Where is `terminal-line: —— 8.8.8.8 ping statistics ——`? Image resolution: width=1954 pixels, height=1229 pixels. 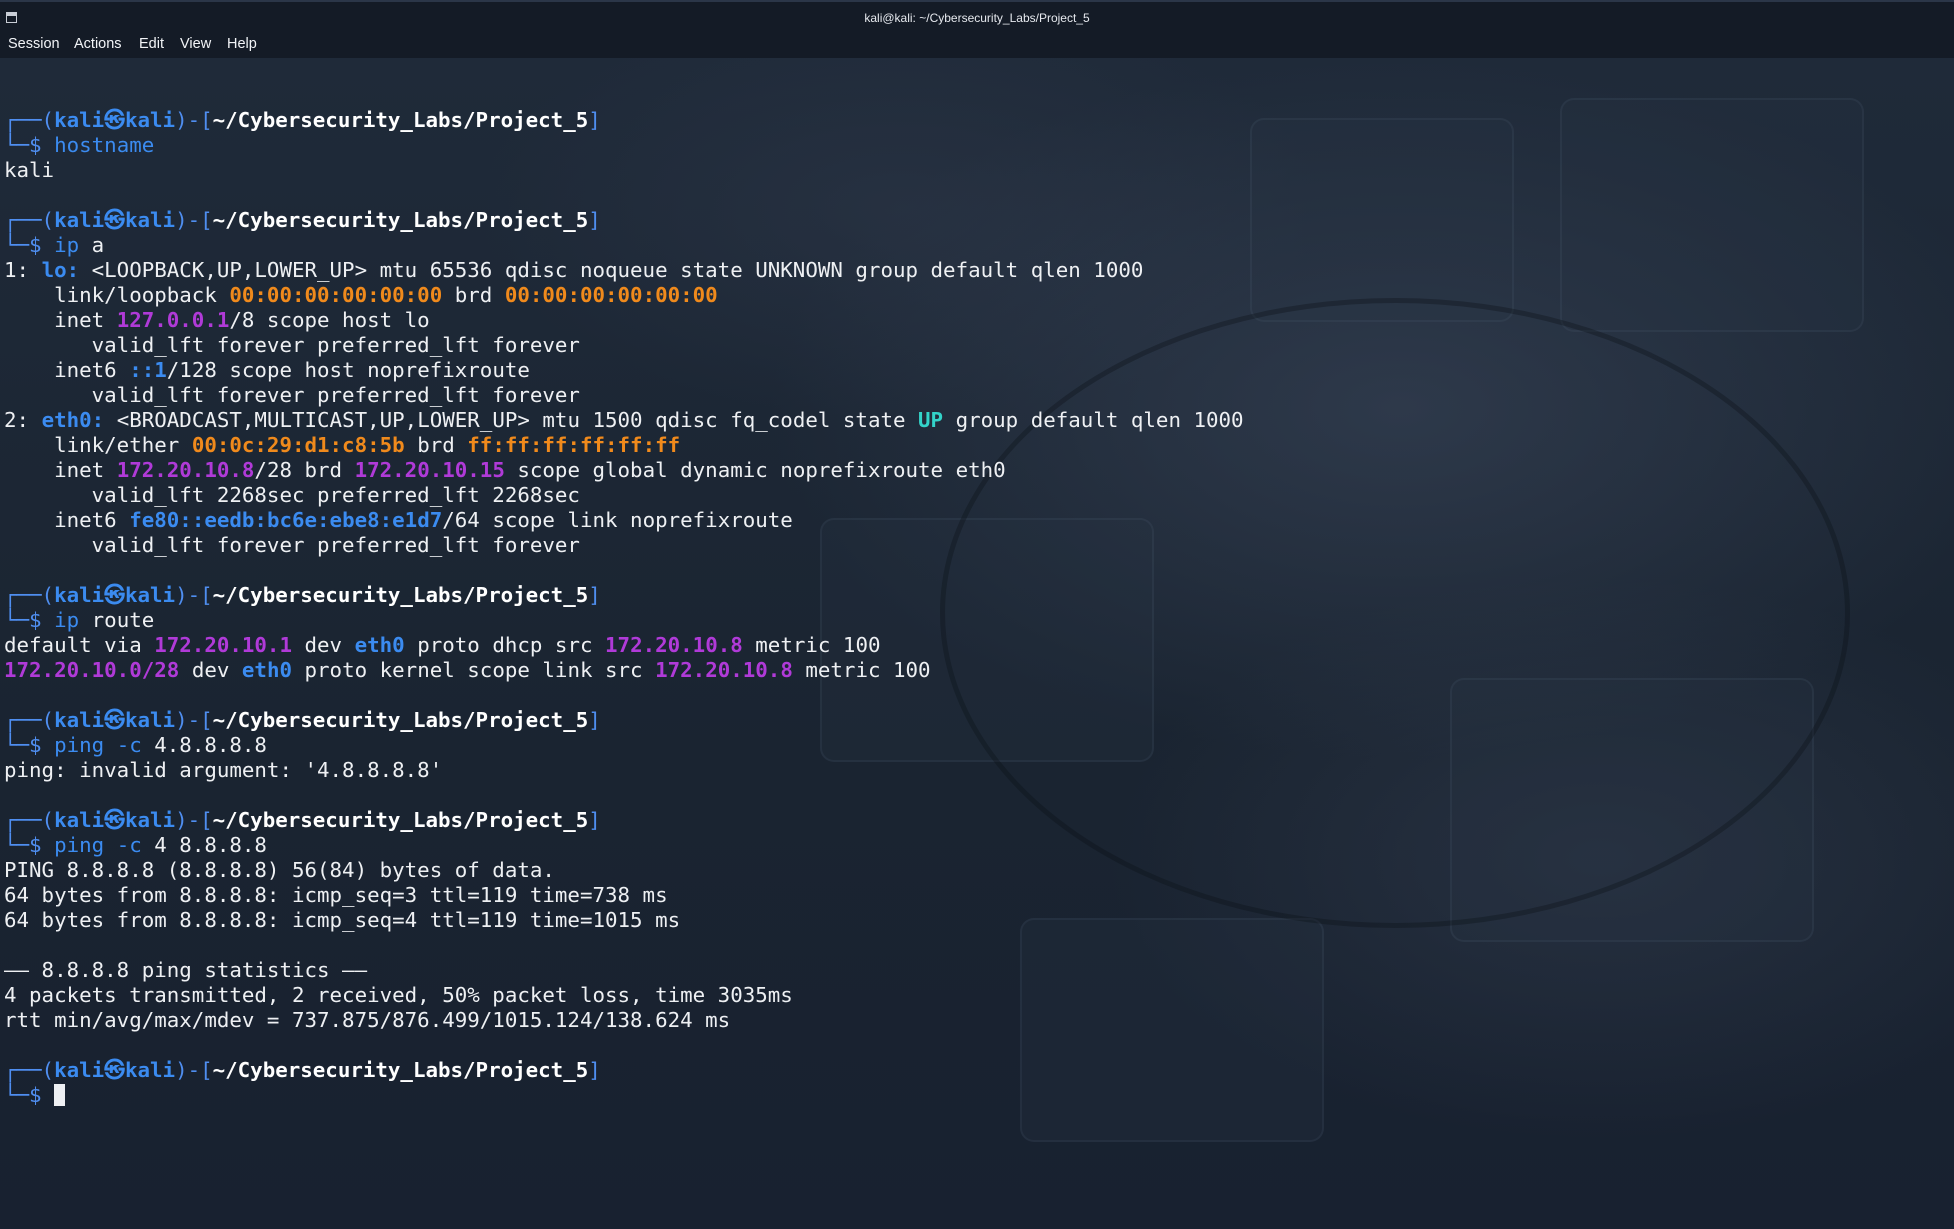
terminal-line: —— 8.8.8.8 ping statistics —— is located at coordinates (624, 970).